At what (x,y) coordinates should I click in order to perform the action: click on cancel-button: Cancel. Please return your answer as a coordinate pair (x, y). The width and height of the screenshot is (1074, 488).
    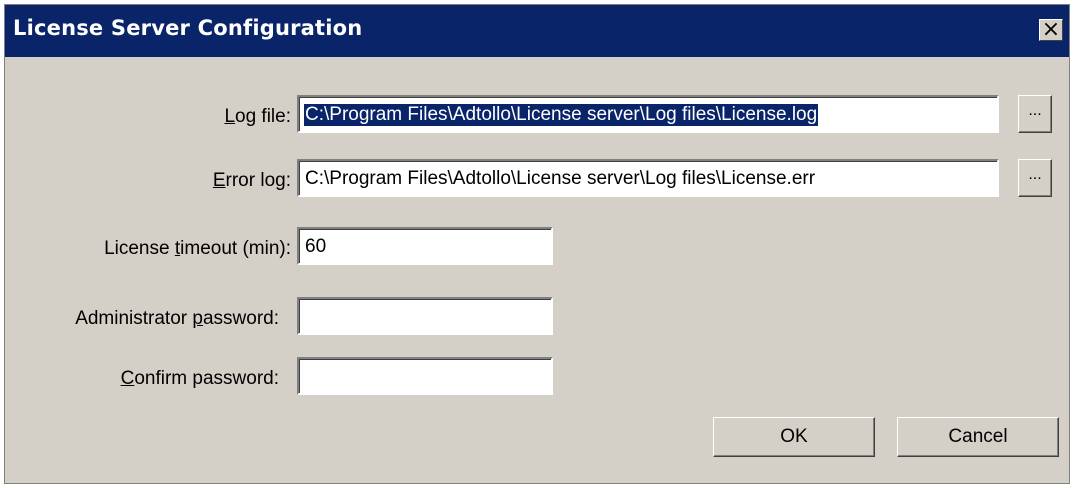
    Looking at the image, I should click on (978, 437).